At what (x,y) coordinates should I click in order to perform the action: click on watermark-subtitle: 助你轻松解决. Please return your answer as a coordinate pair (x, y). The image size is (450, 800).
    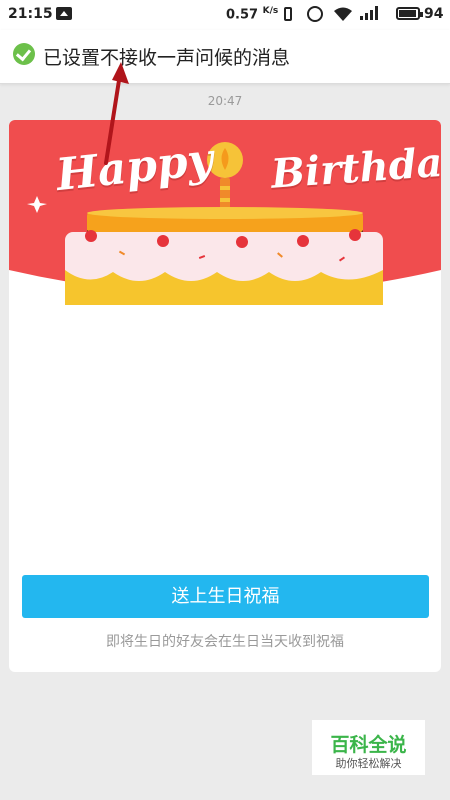
    Looking at the image, I should click on (368, 763).